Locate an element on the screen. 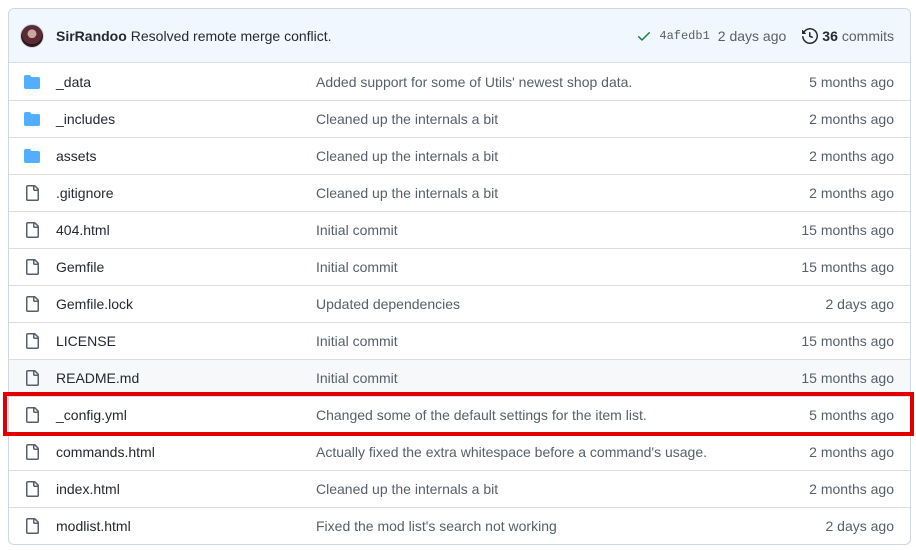 The image size is (916, 550). commit-message-link: Resolved remote merge conflict. is located at coordinates (231, 36).